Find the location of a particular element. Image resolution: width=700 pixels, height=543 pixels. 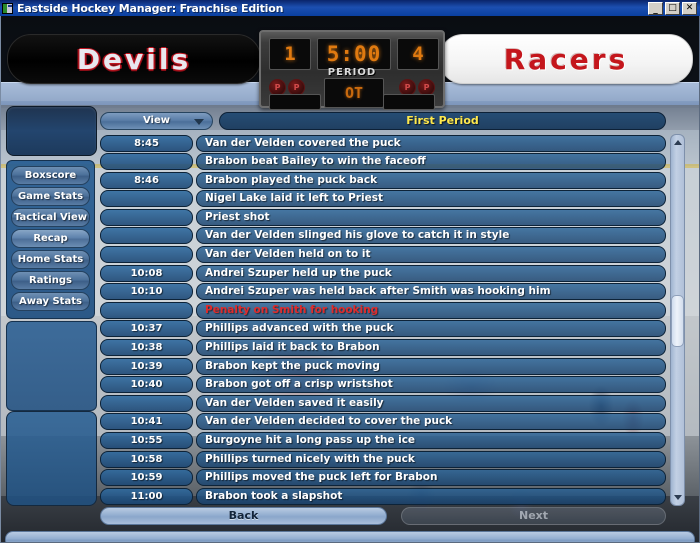

event-description: Andrei Szuper held up the puck is located at coordinates (431, 273).